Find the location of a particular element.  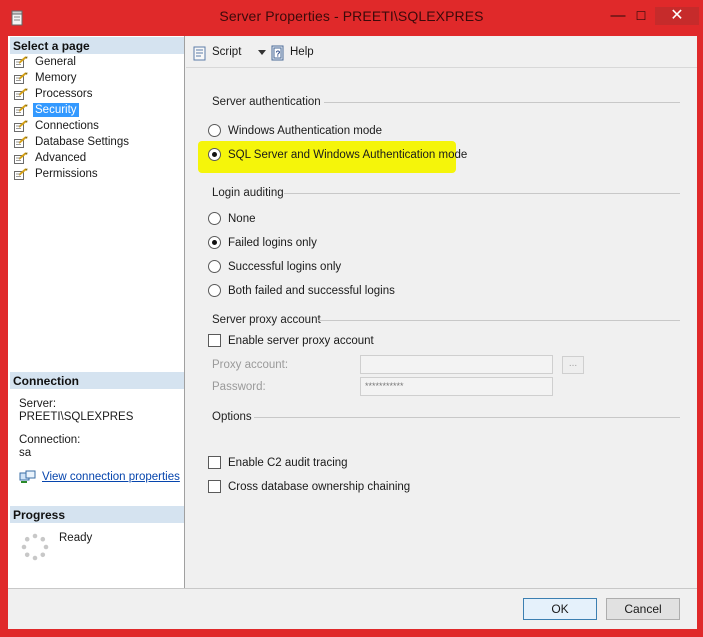

mixed-auth-radio is located at coordinates (214, 154).